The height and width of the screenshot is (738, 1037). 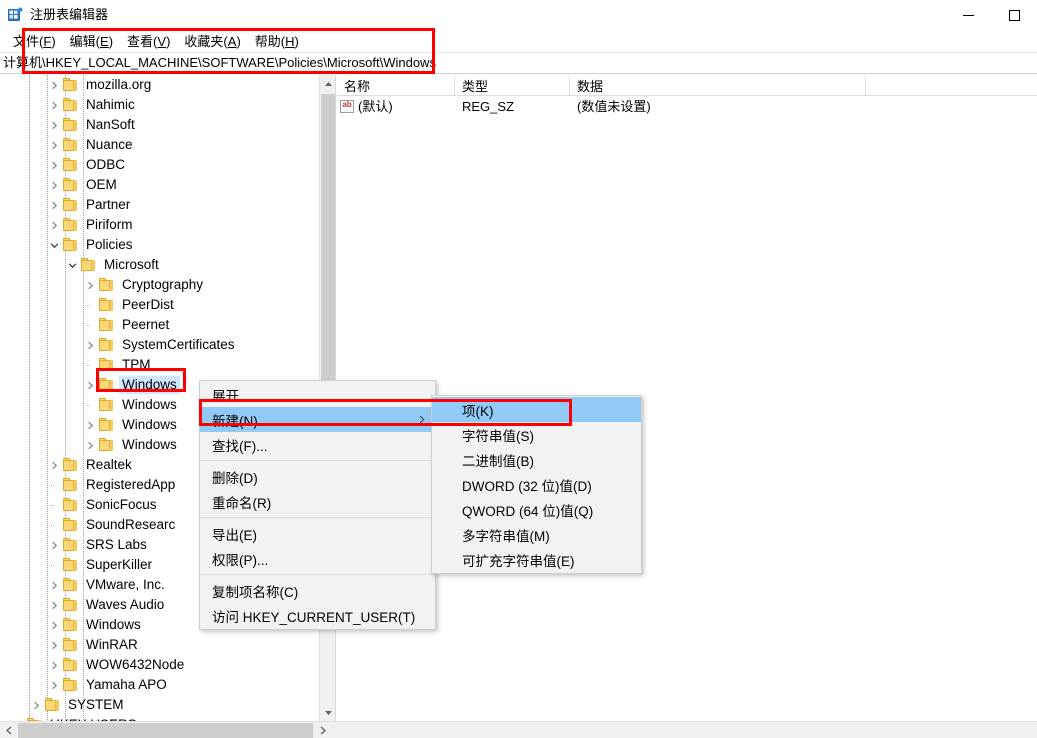 I want to click on submenu-item: 可扩充字符串值(E), so click(x=536, y=559).